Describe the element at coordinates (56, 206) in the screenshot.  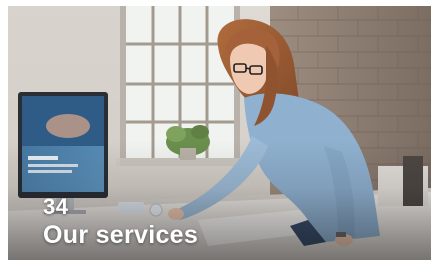
I see `service-count: 34` at that location.